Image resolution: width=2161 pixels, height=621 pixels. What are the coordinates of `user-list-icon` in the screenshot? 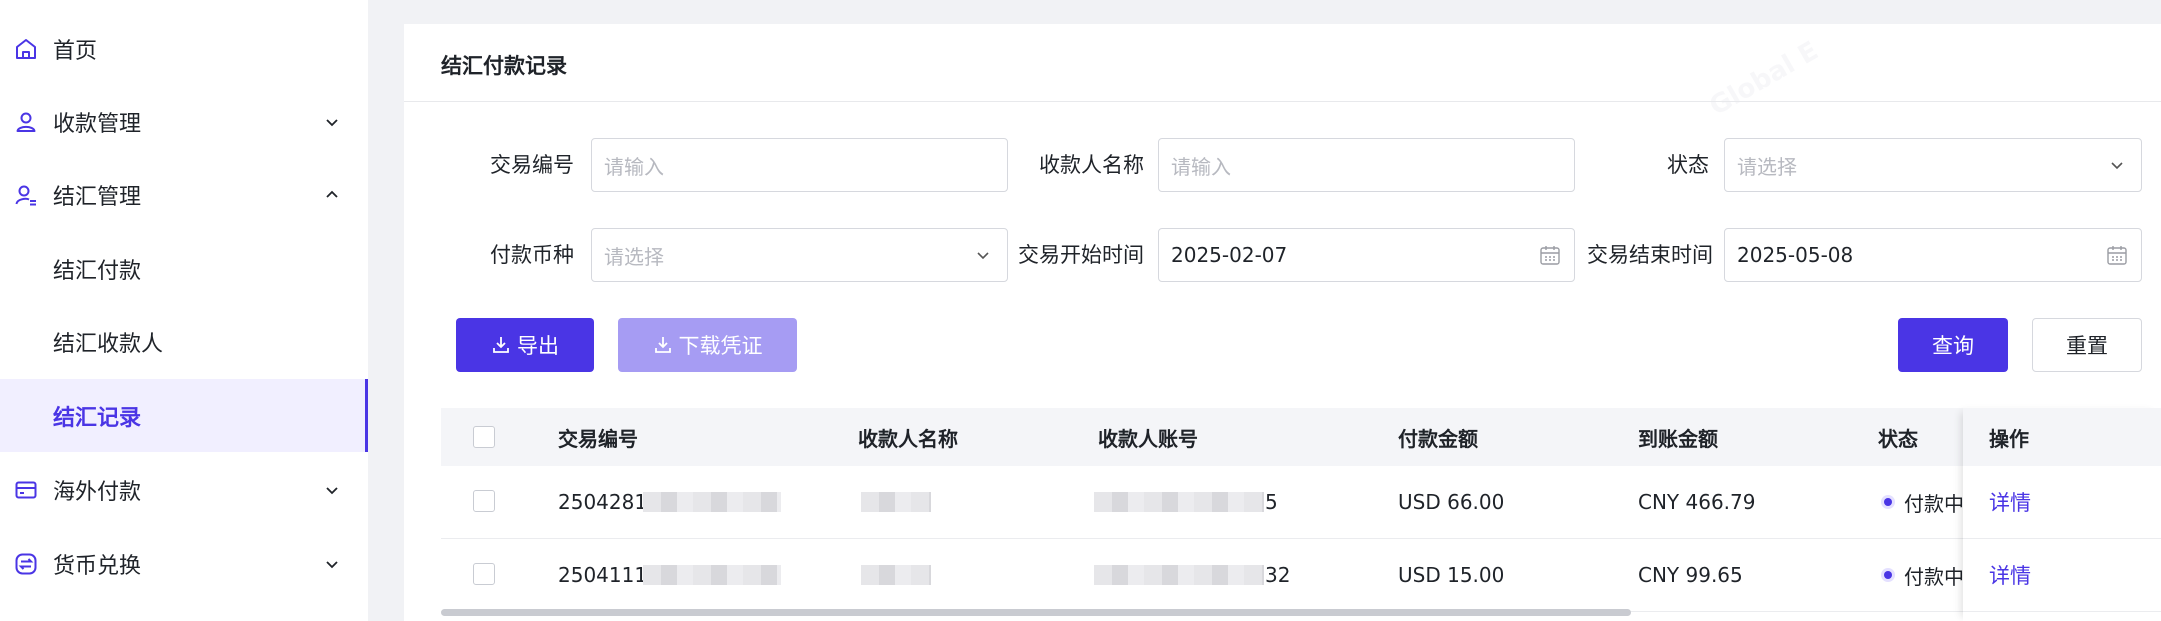 It's located at (26, 195).